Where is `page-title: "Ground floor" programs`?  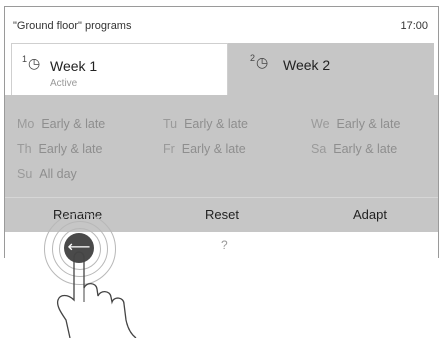 page-title: "Ground floor" programs is located at coordinates (72, 26).